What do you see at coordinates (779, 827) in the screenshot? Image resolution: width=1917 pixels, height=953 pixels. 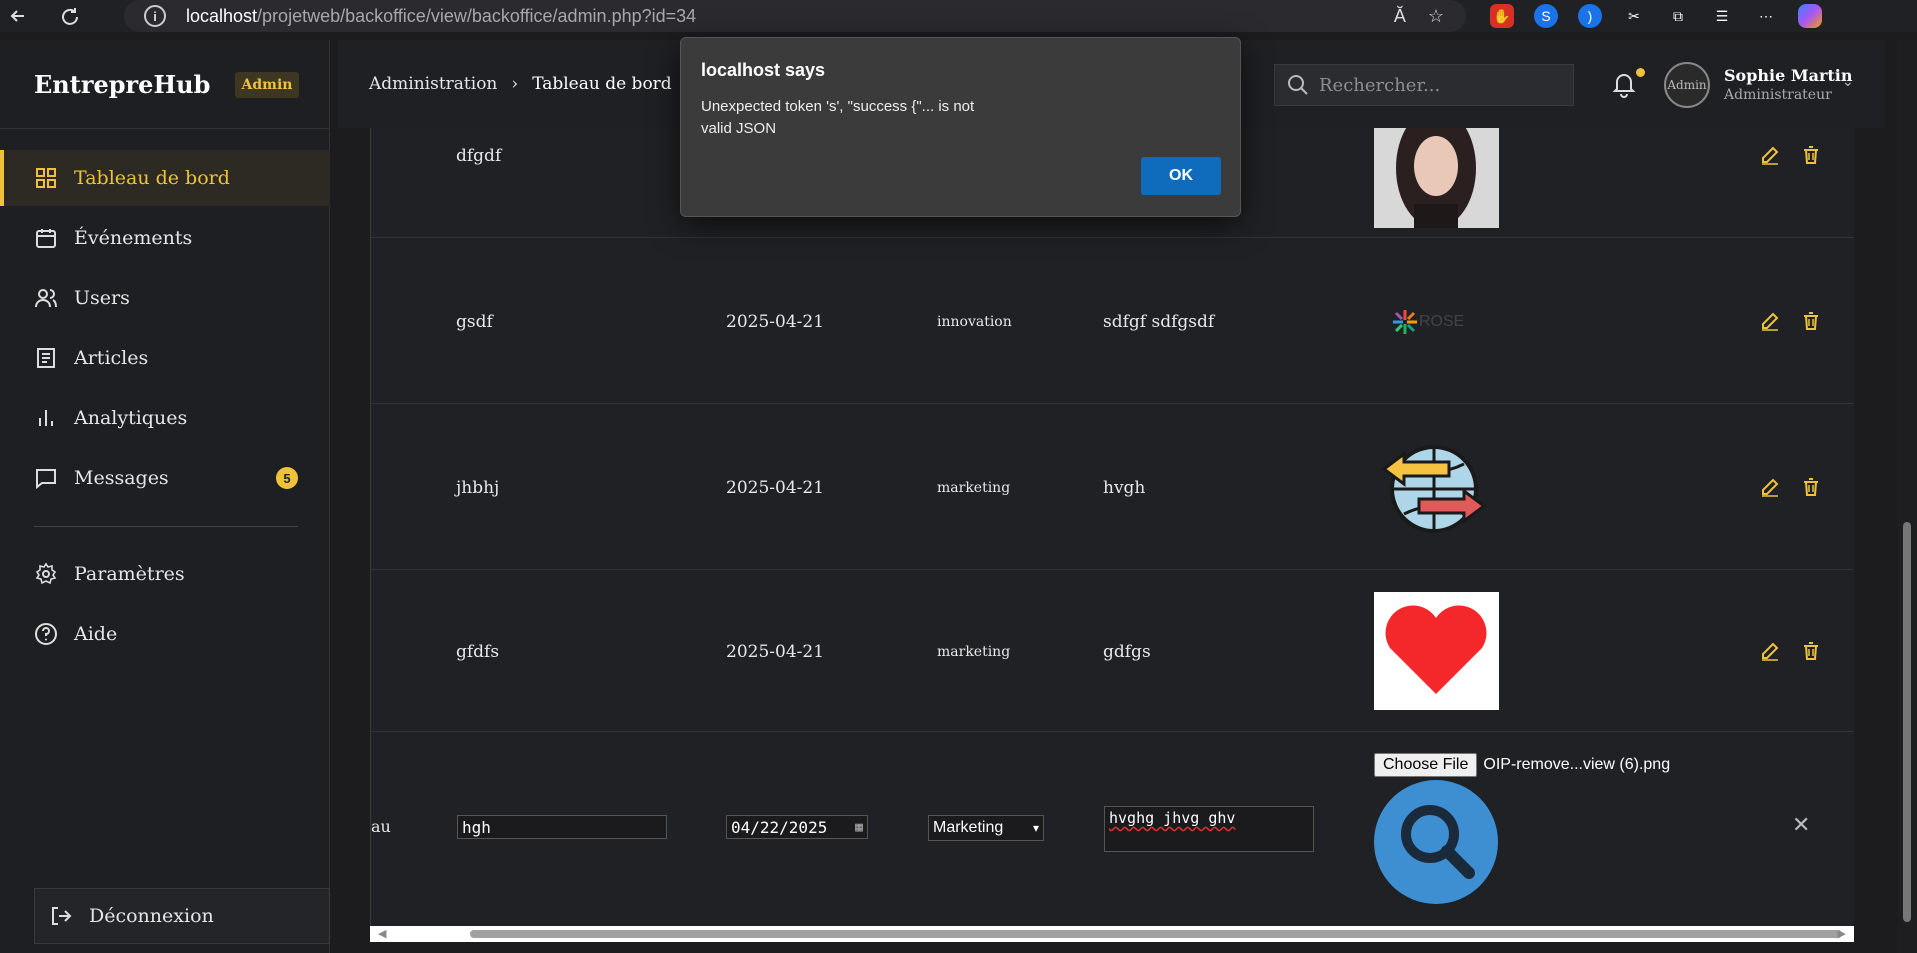 I see `date-value: 04/22/2025` at bounding box center [779, 827].